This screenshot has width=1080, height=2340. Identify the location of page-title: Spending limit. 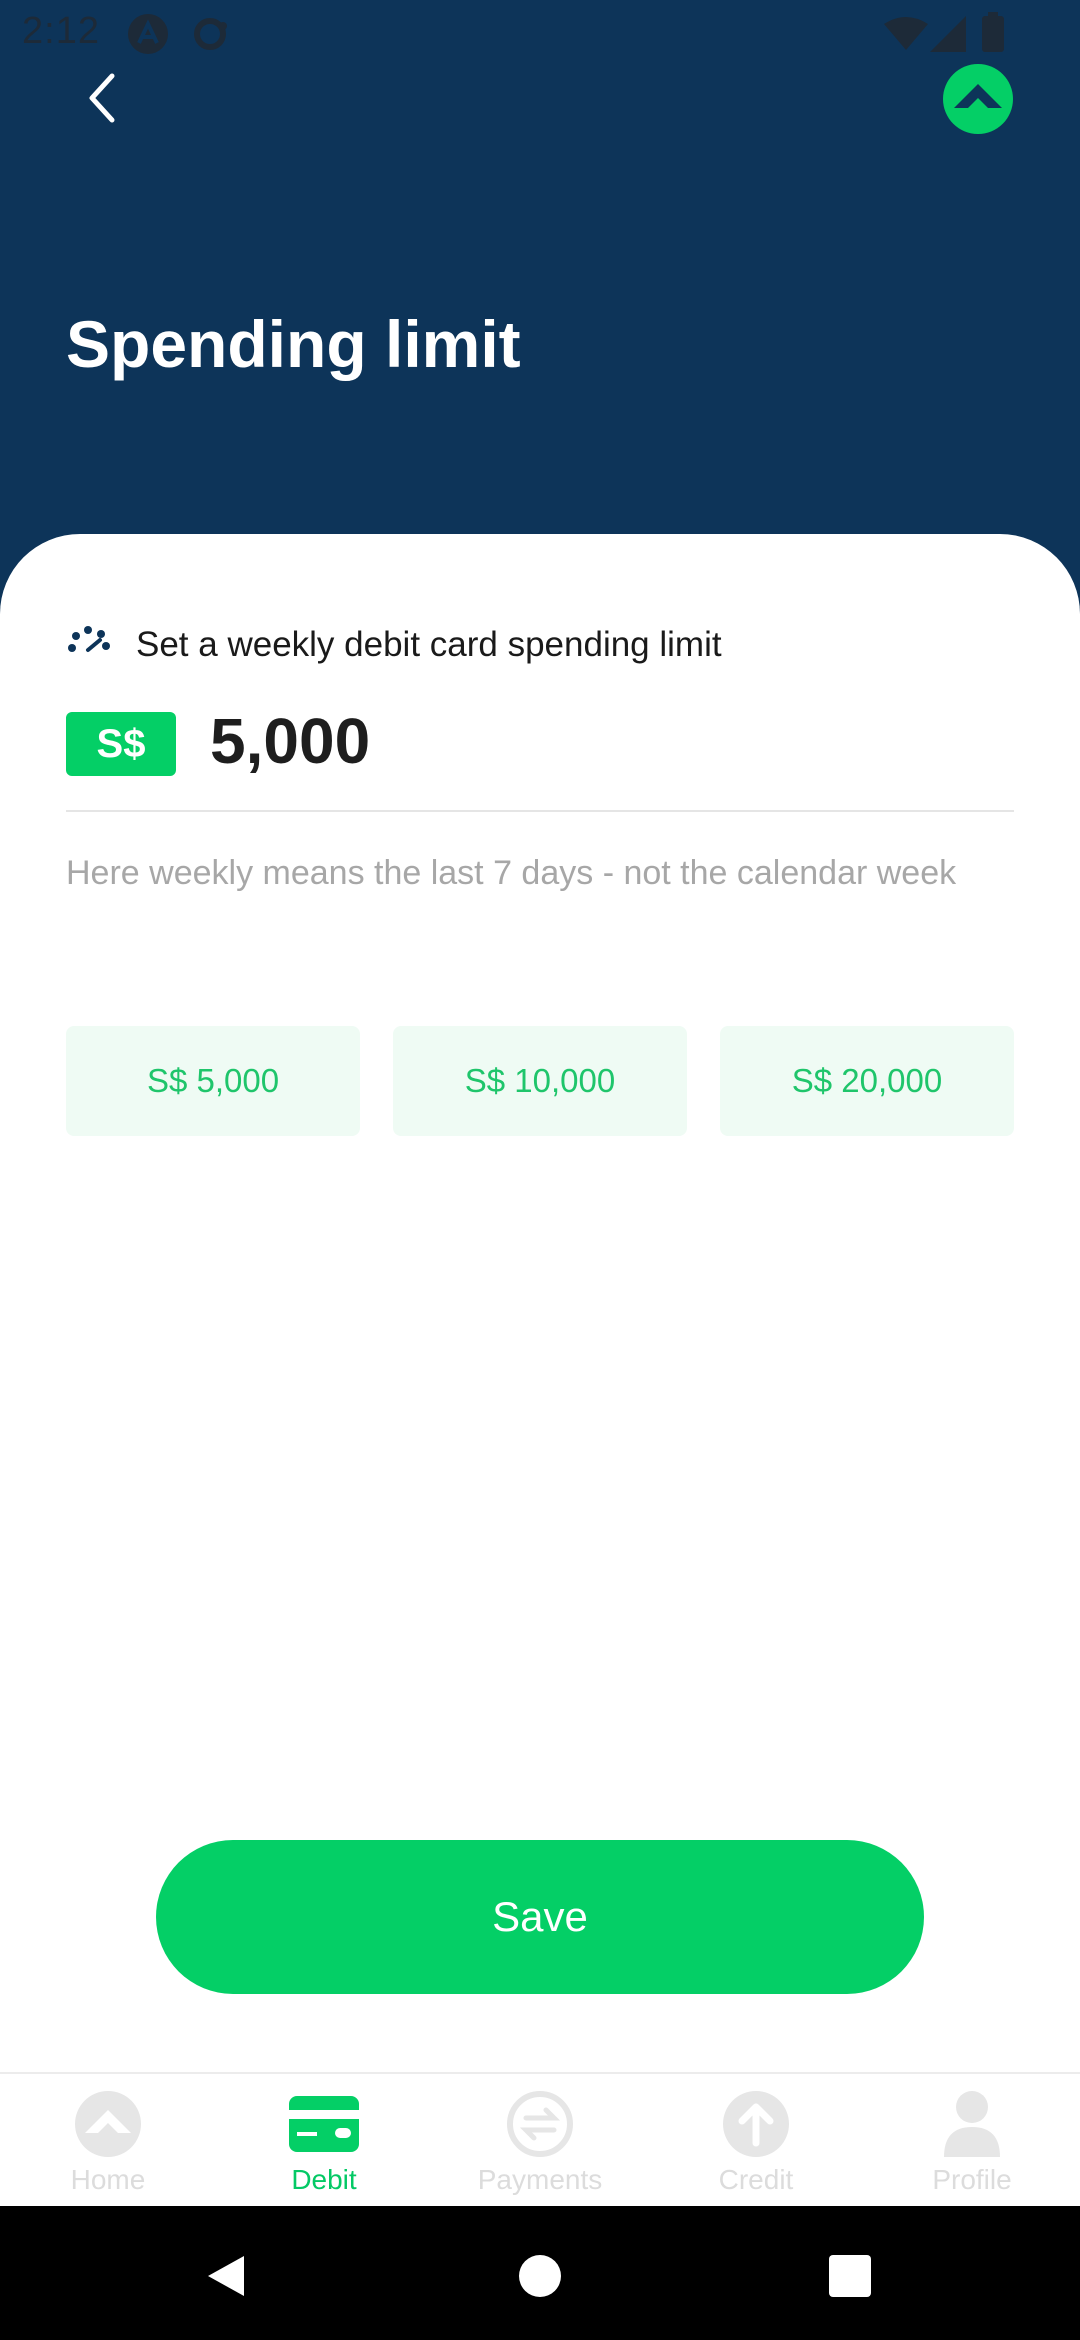
(293, 344).